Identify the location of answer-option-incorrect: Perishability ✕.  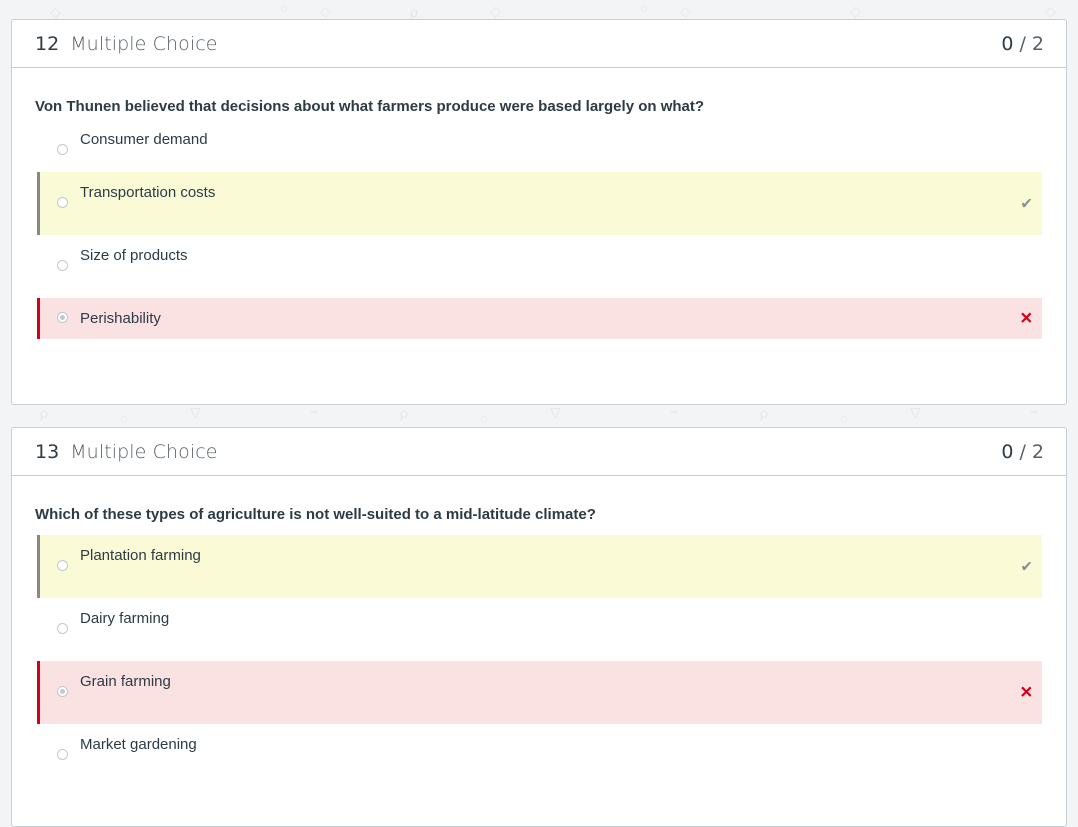
(539, 318).